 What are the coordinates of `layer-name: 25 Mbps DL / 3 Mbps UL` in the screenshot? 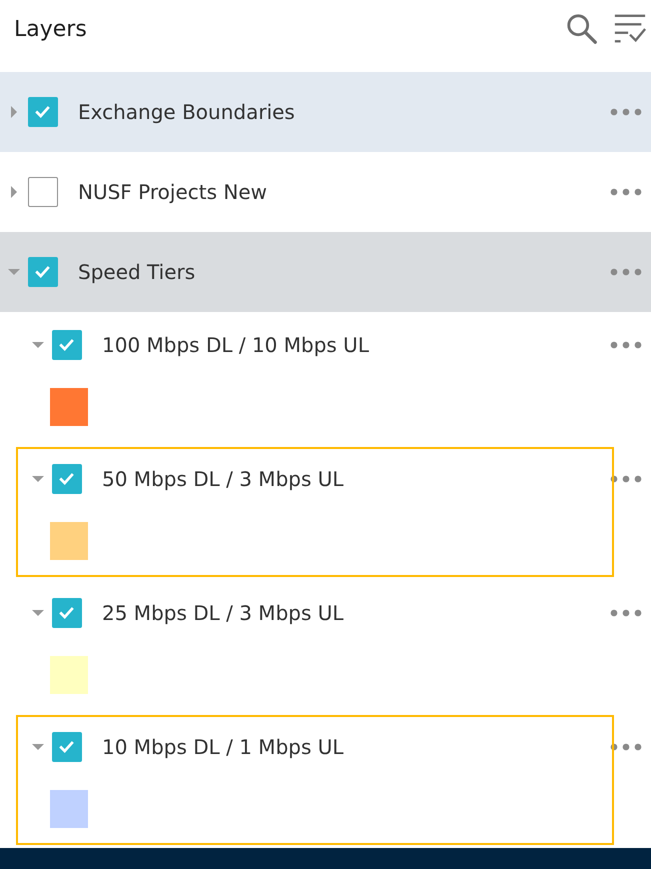 It's located at (223, 613).